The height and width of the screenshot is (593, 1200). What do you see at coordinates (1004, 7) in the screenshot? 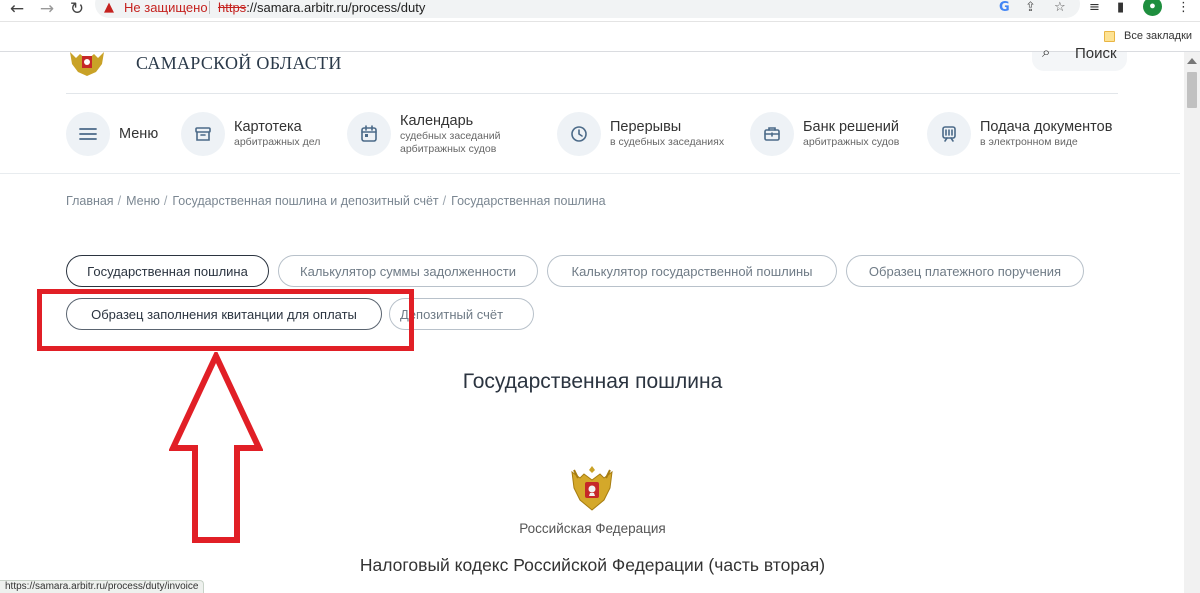
I see `google-lens-icon: G` at bounding box center [1004, 7].